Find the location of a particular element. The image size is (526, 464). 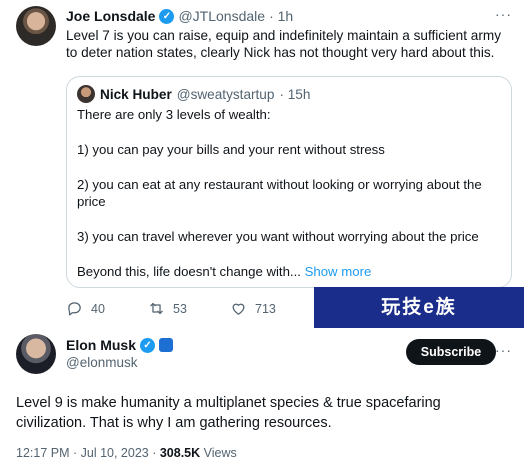

affiliate-badge-icon is located at coordinates (166, 345).